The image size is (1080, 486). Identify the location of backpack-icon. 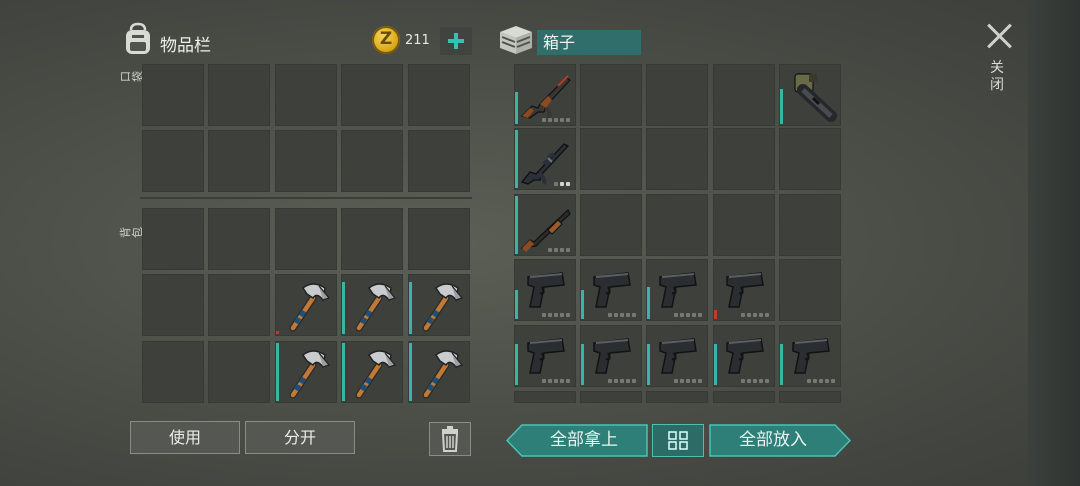
(138, 38).